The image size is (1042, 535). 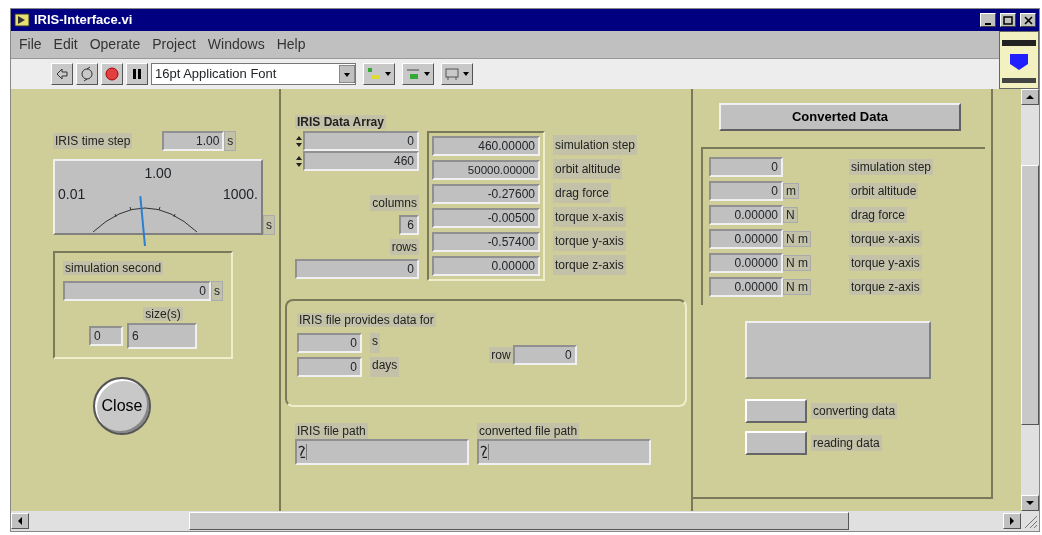 What do you see at coordinates (347, 74) in the screenshot?
I see `caret-icon` at bounding box center [347, 74].